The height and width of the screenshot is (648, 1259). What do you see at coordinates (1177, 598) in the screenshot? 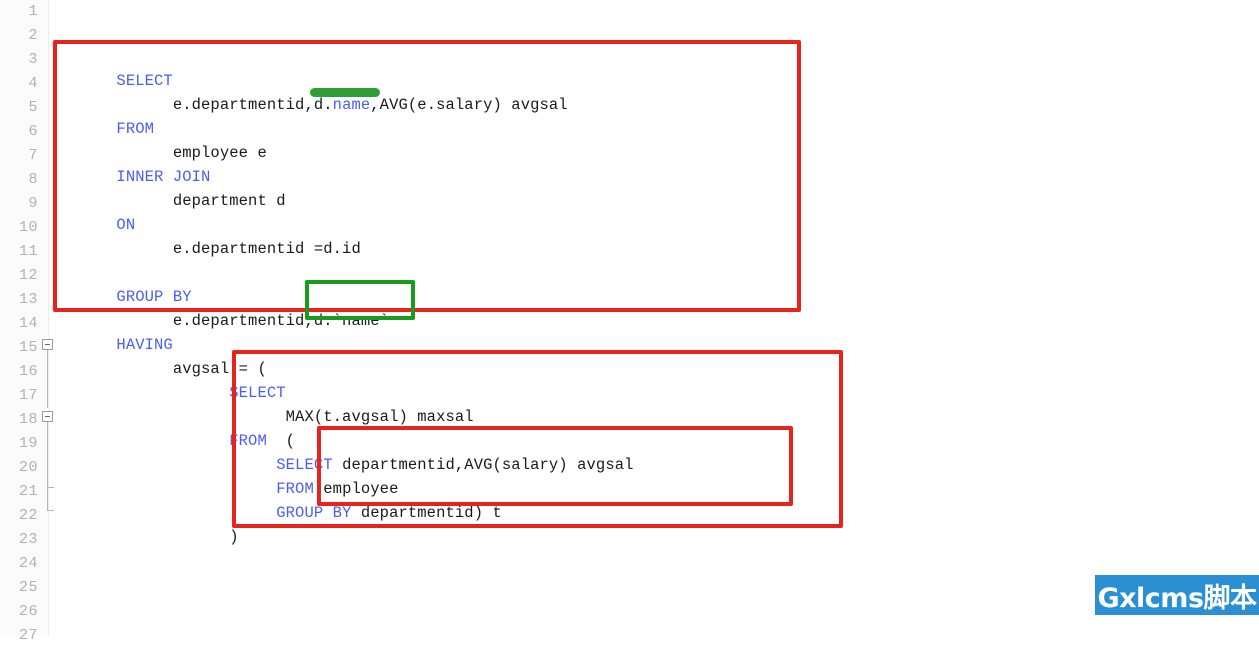
I see `watermark-text: Gxlcms脚本` at bounding box center [1177, 598].